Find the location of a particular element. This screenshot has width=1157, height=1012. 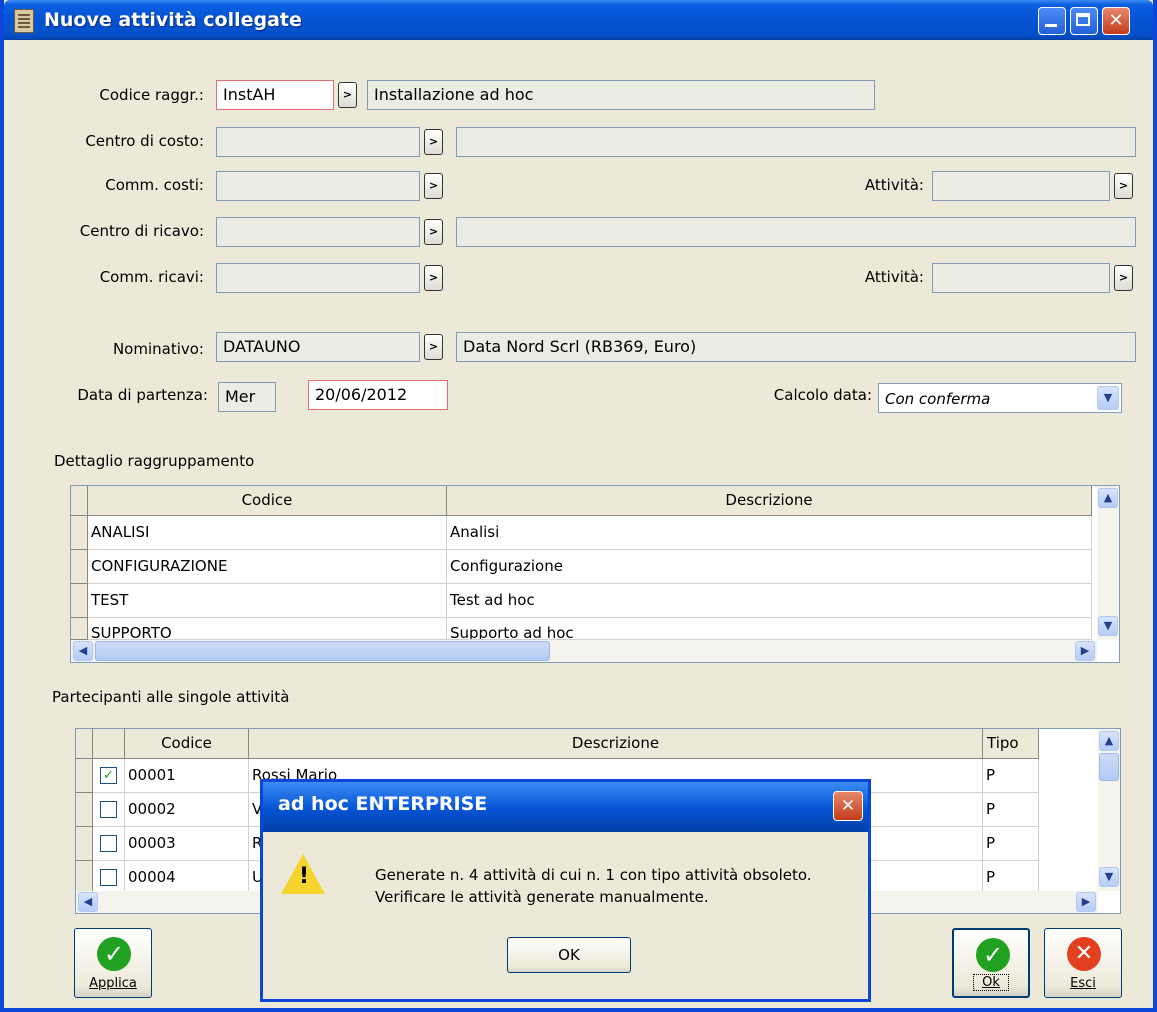

chevron-down-icon: ▼ is located at coordinates (1108, 398).